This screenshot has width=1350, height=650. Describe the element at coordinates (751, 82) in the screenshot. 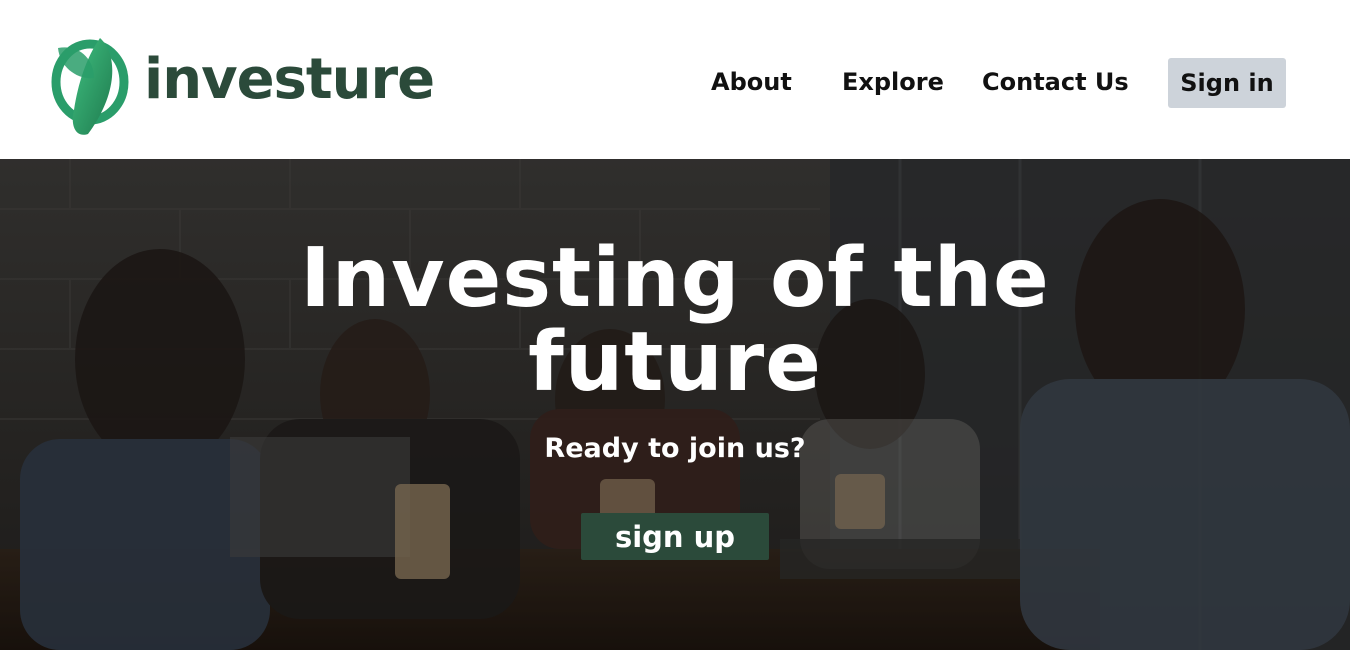

I see `nav-link-about: About` at that location.